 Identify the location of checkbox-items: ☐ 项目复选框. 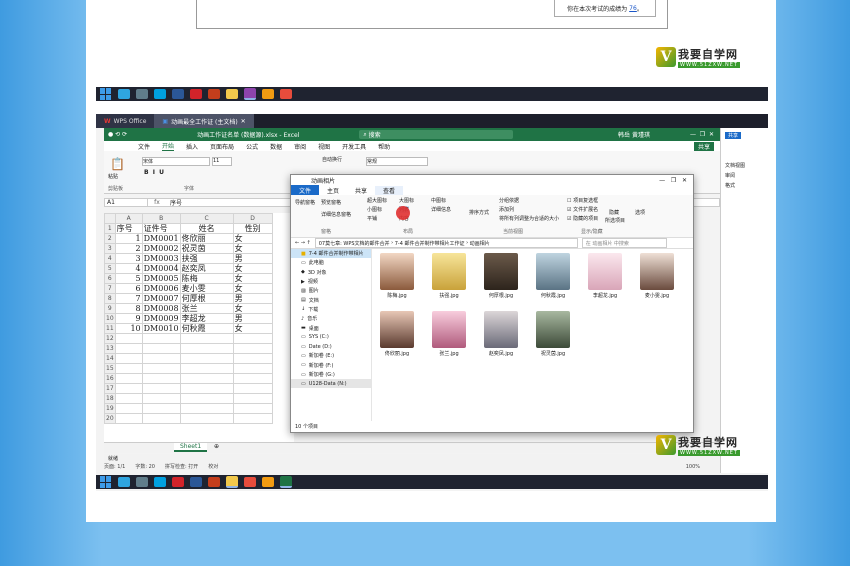
(582, 200).